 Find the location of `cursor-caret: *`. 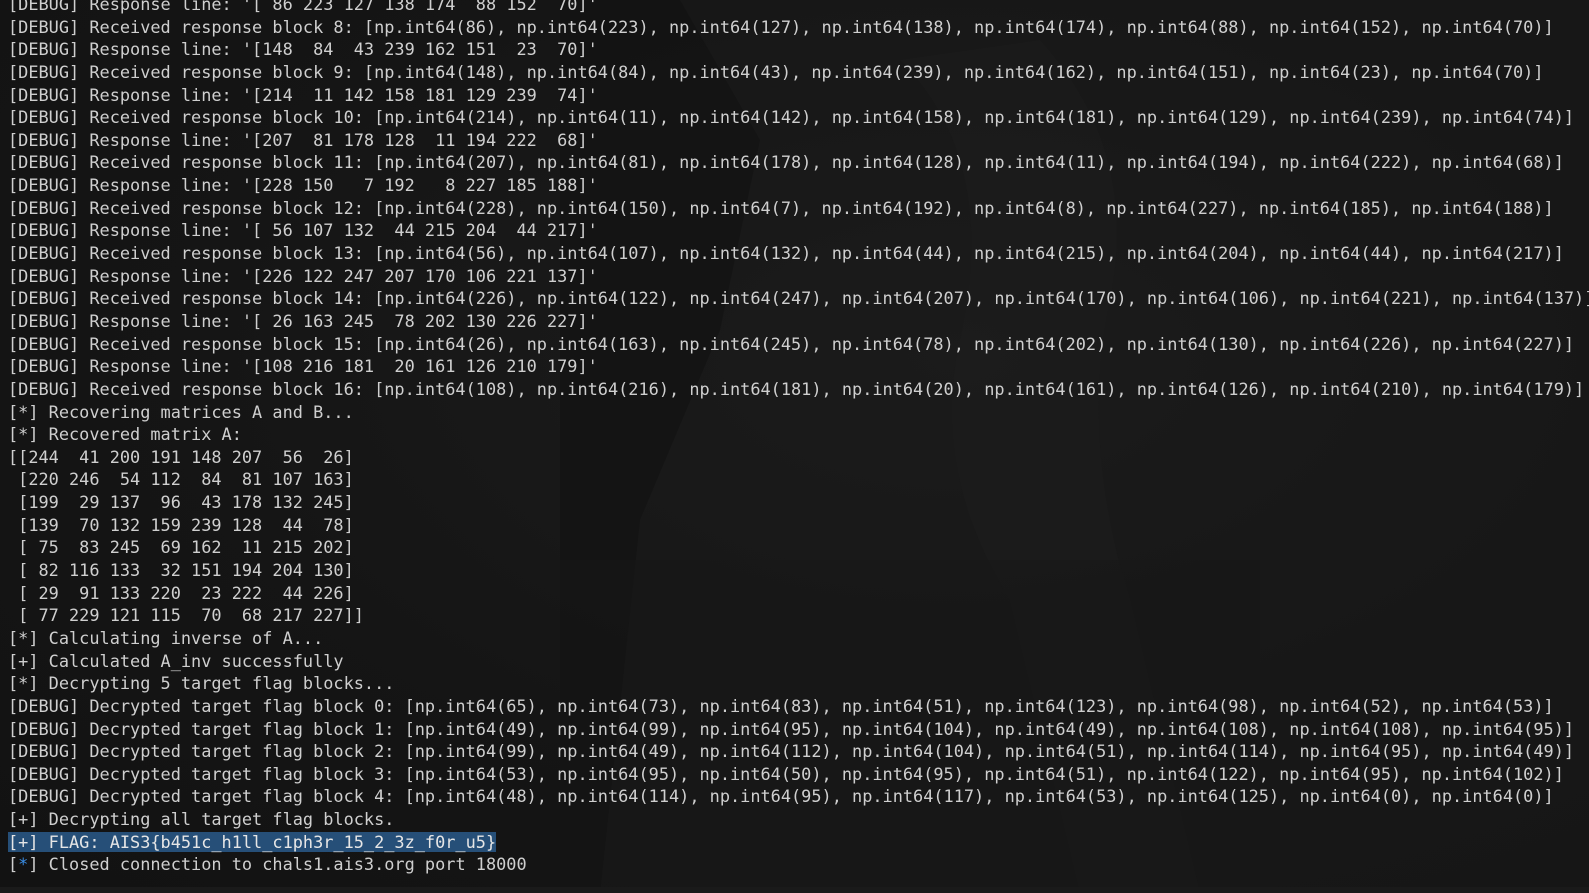

cursor-caret: * is located at coordinates (23, 864).